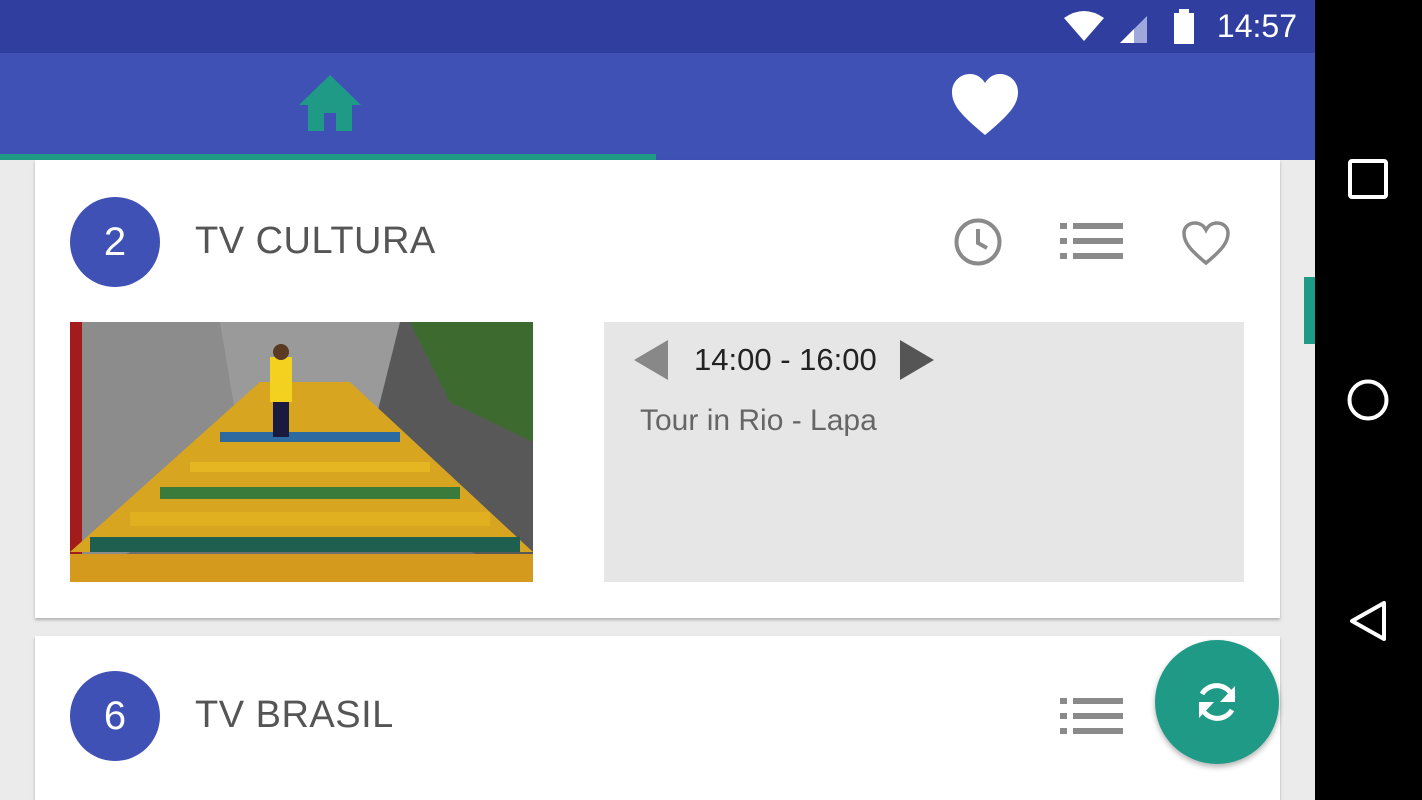 This screenshot has height=800, width=1422. Describe the element at coordinates (330, 103) in the screenshot. I see `home-icon` at that location.